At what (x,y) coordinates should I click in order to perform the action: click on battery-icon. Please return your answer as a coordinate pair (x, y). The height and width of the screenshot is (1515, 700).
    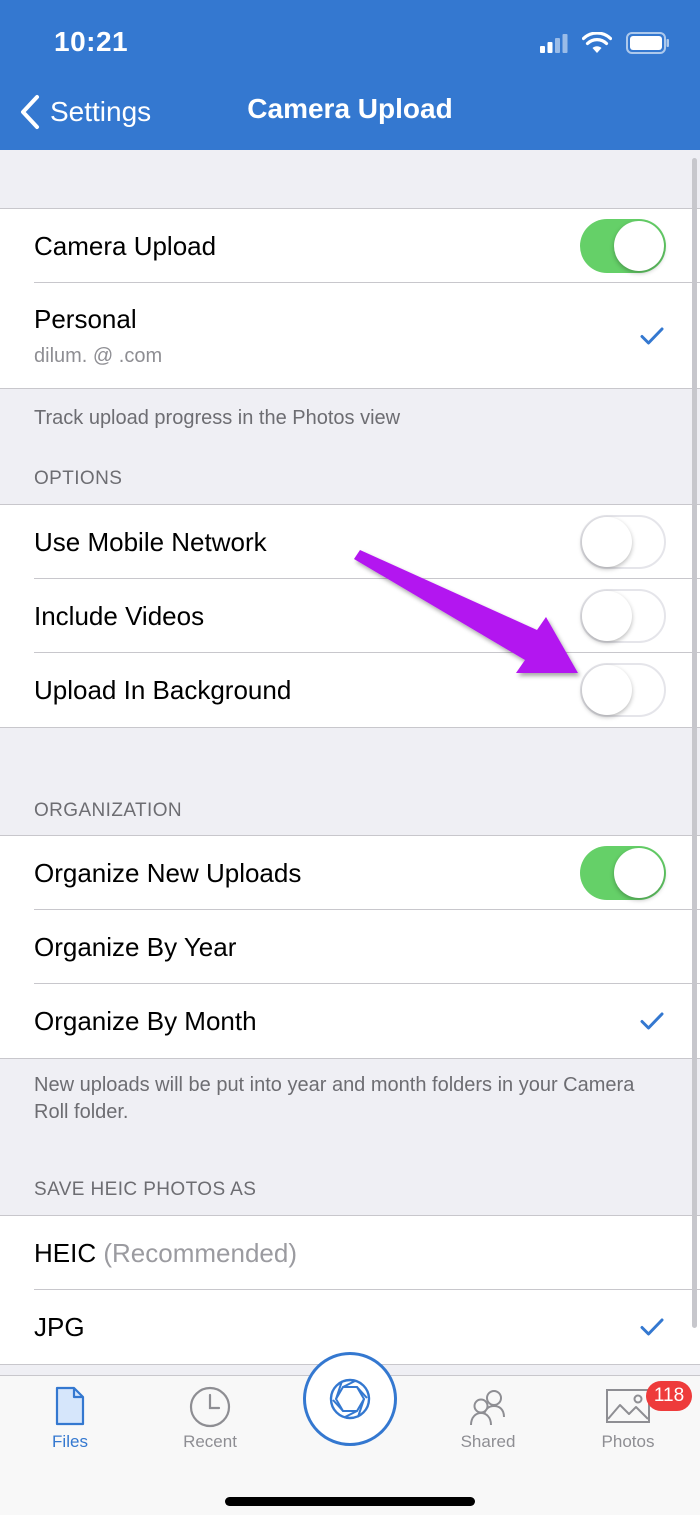
    Looking at the image, I should click on (647, 43).